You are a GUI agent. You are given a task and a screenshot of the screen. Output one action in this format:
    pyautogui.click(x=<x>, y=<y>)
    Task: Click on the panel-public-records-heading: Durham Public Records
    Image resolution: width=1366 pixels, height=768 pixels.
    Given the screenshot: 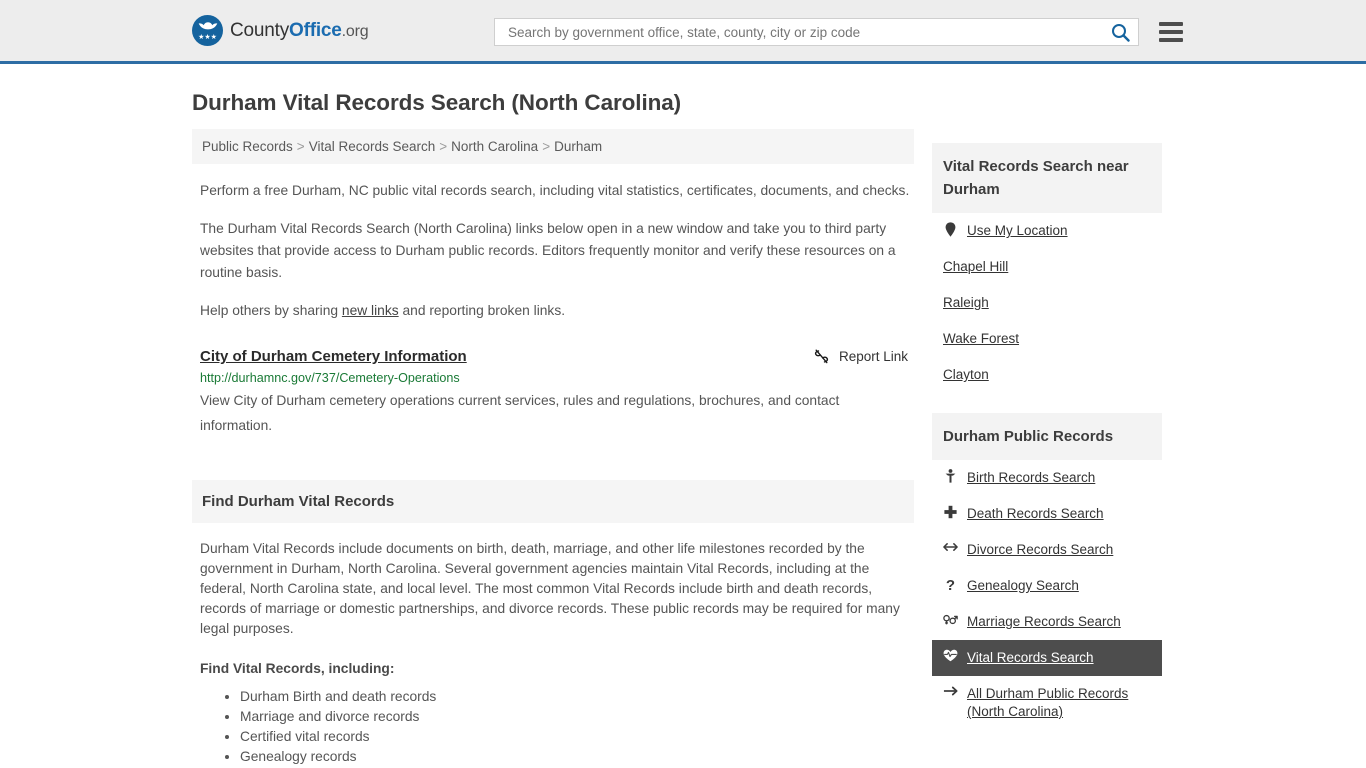 What is the action you would take?
    pyautogui.click(x=1047, y=436)
    